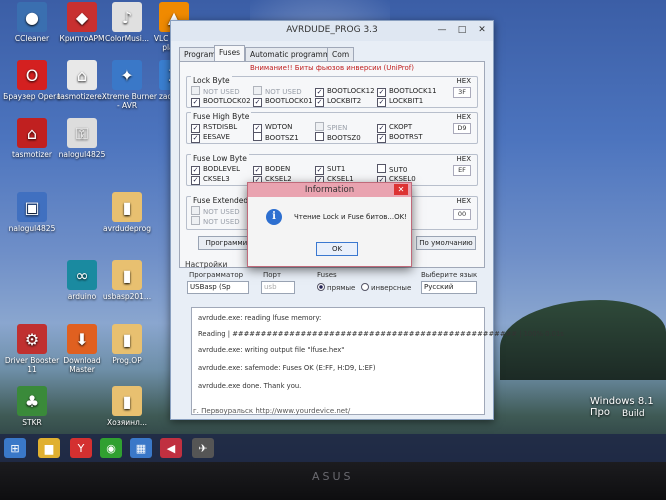 The width and height of the screenshot is (666, 500). I want to click on dialog-close-button: ✕, so click(401, 189).